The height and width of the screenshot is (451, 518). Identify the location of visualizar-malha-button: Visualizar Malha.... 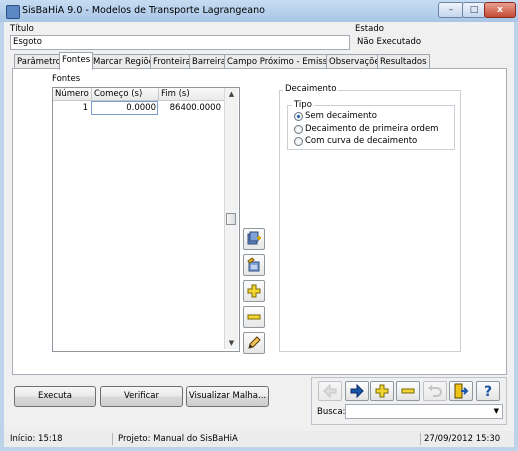
(227, 396).